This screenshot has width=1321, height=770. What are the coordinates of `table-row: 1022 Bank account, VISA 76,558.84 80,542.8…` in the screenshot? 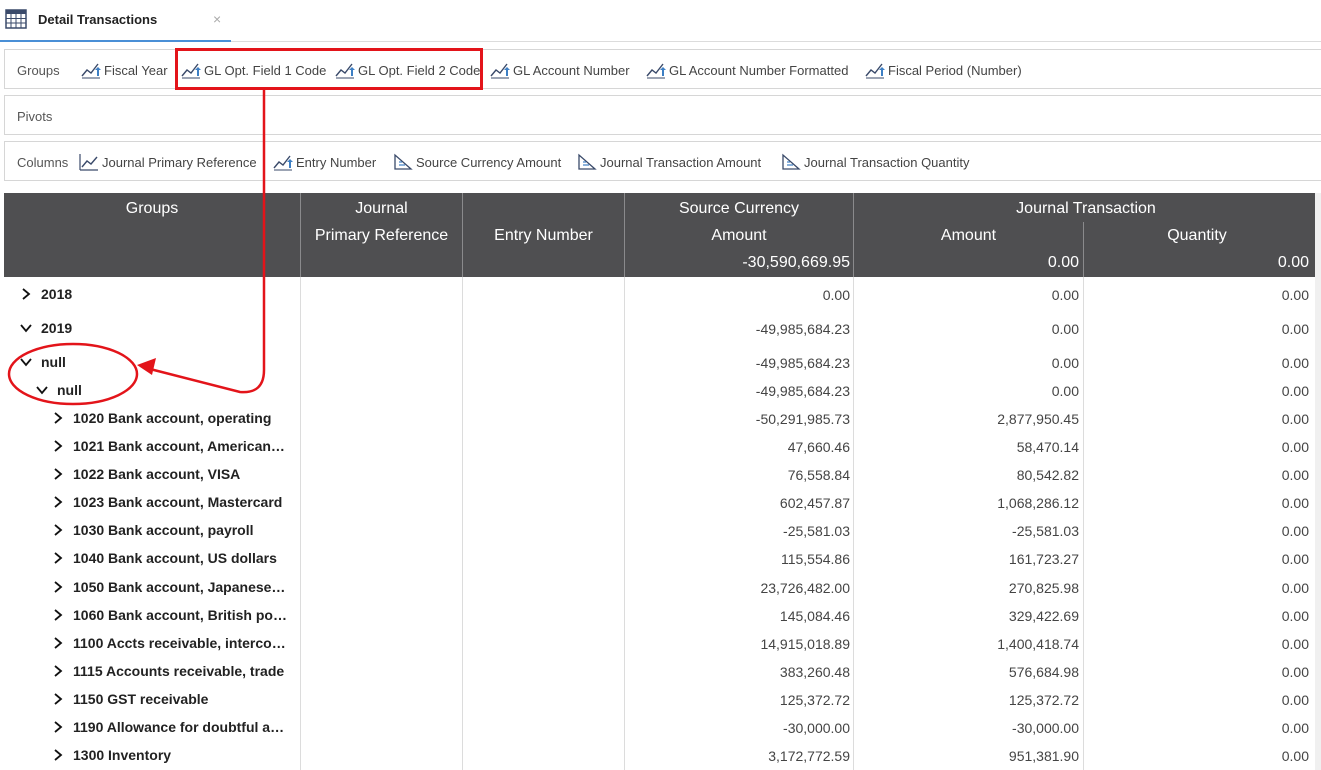 It's located at (662, 476).